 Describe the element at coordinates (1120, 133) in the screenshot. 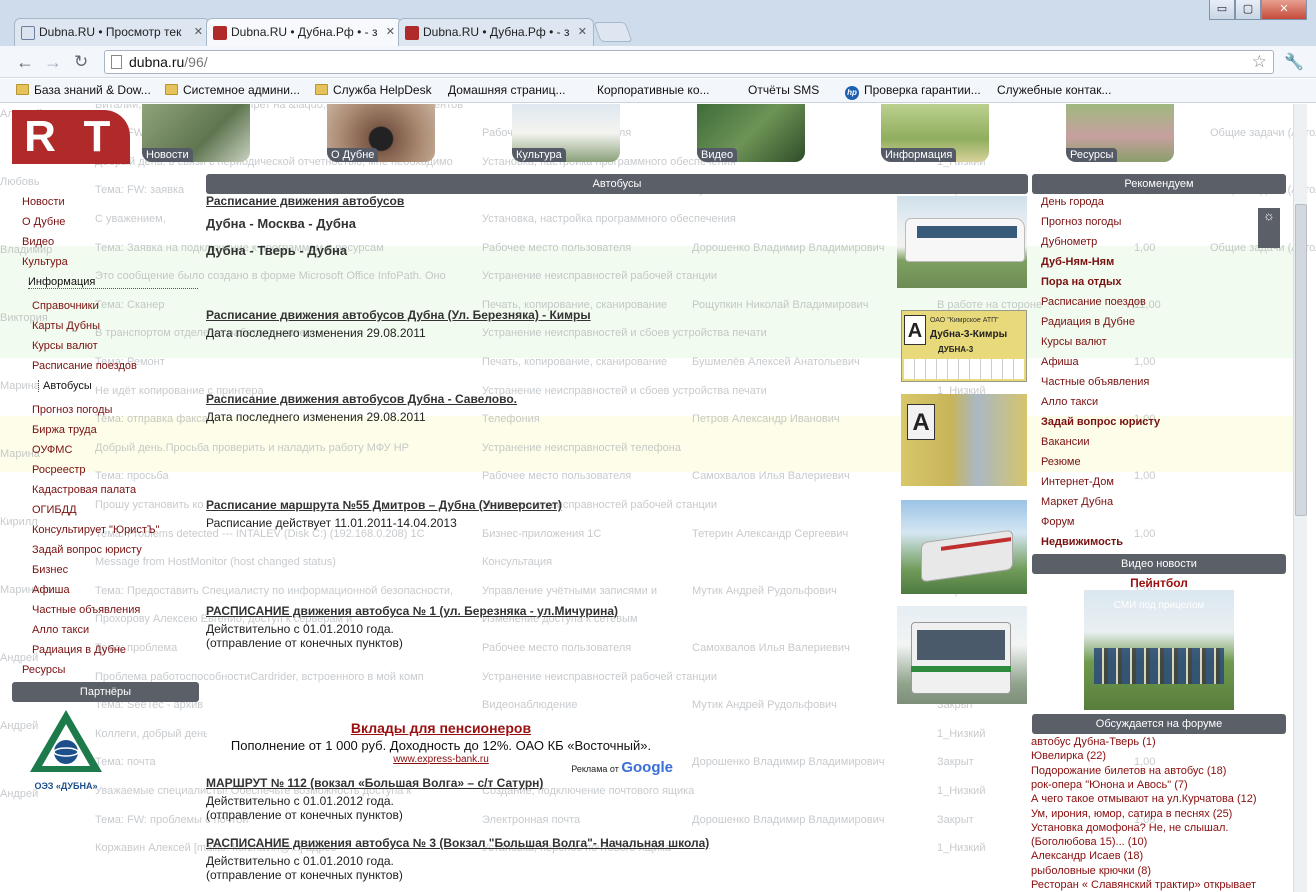

I see `nav-resources: Ресурсы` at that location.